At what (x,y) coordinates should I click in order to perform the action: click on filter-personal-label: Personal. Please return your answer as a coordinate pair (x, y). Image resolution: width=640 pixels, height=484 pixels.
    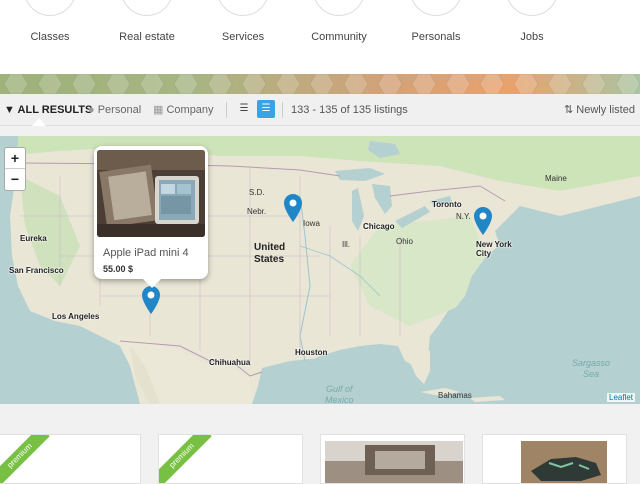
    Looking at the image, I should click on (119, 110).